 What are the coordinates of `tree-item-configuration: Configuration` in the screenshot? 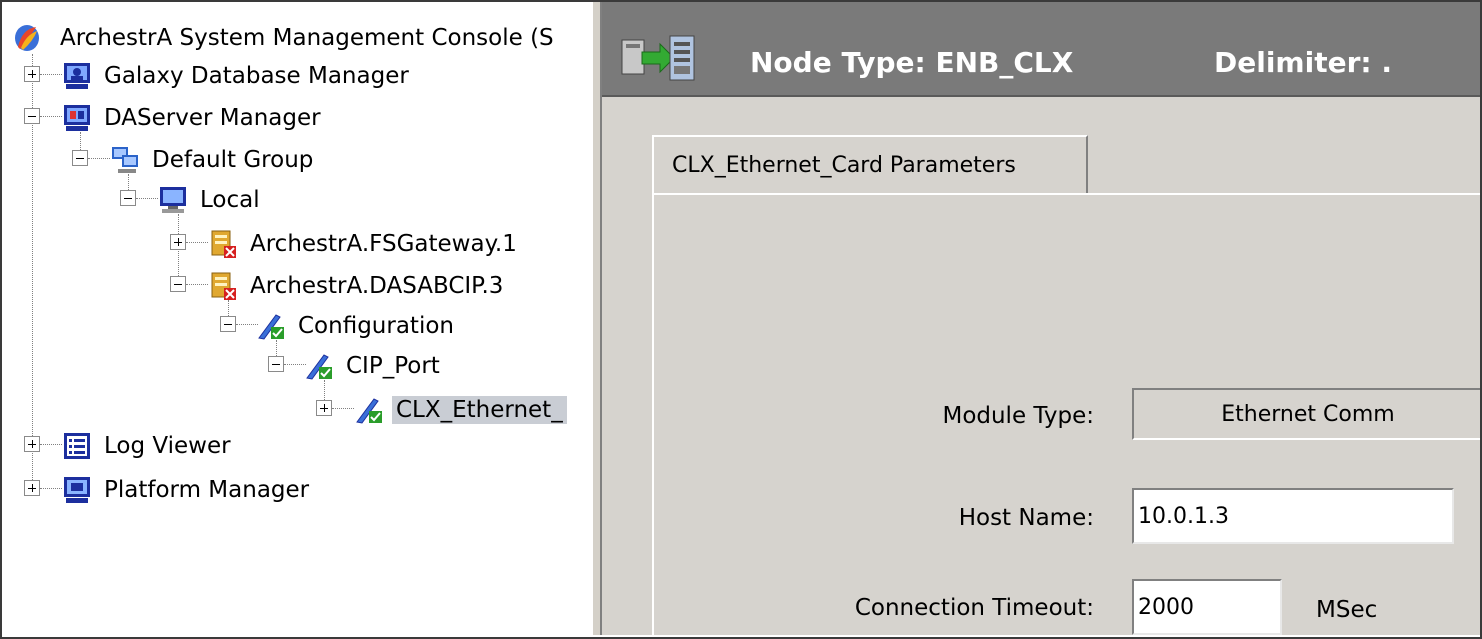 It's located at (357, 326).